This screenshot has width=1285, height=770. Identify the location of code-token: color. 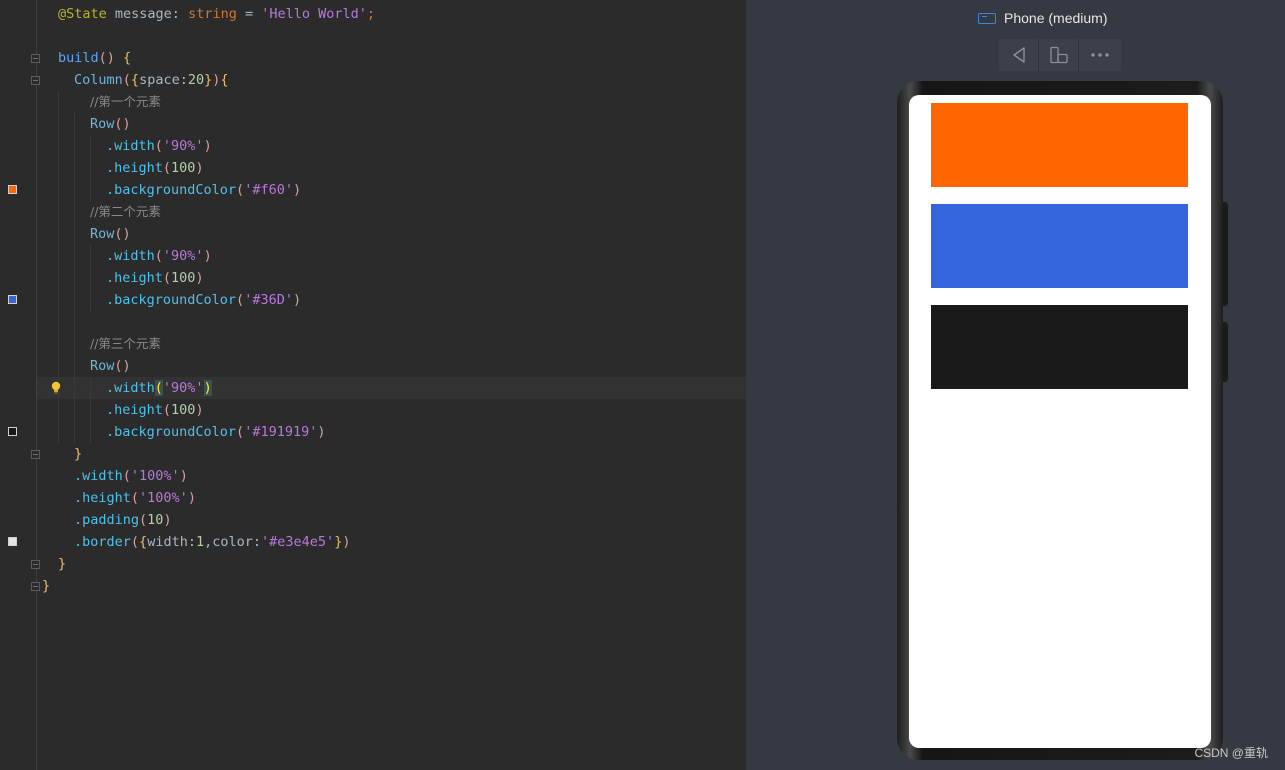
(232, 542).